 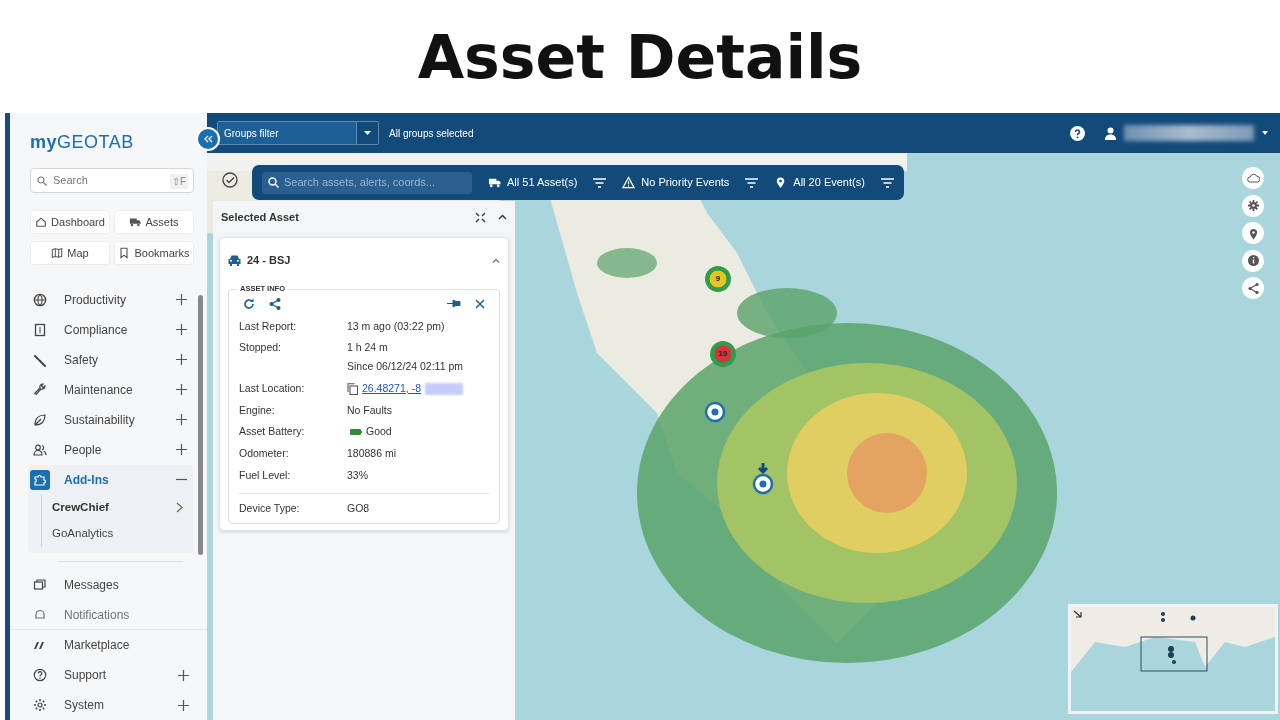 I want to click on nav-item: Notifications, so click(x=110, y=612).